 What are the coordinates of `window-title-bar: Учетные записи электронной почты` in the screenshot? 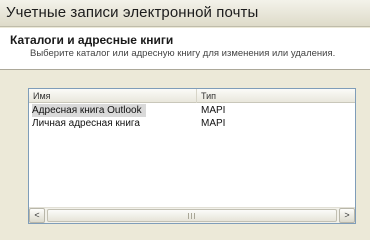 It's located at (185, 13).